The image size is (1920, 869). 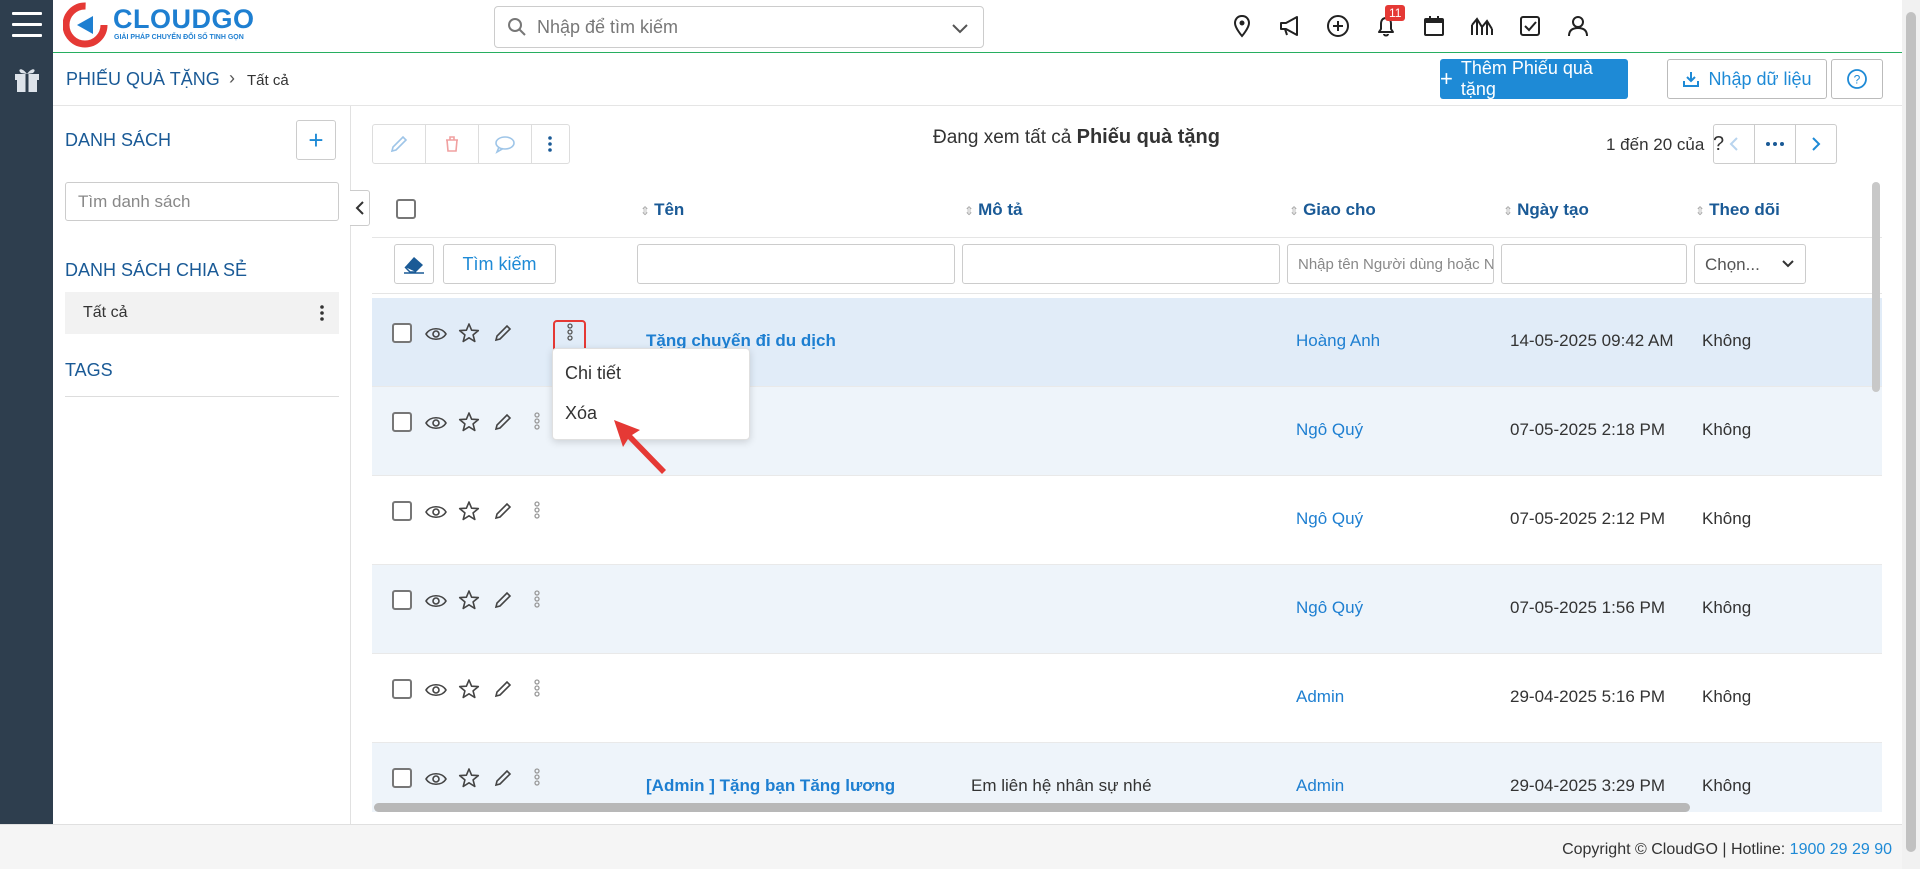 I want to click on megaphone-icon, so click(x=1290, y=26).